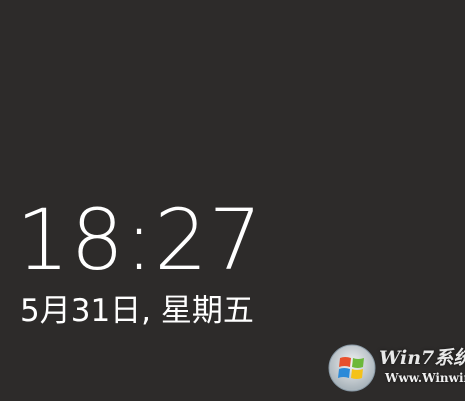 Image resolution: width=465 pixels, height=401 pixels. What do you see at coordinates (140, 240) in the screenshot?
I see `clock-time: 18:27` at bounding box center [140, 240].